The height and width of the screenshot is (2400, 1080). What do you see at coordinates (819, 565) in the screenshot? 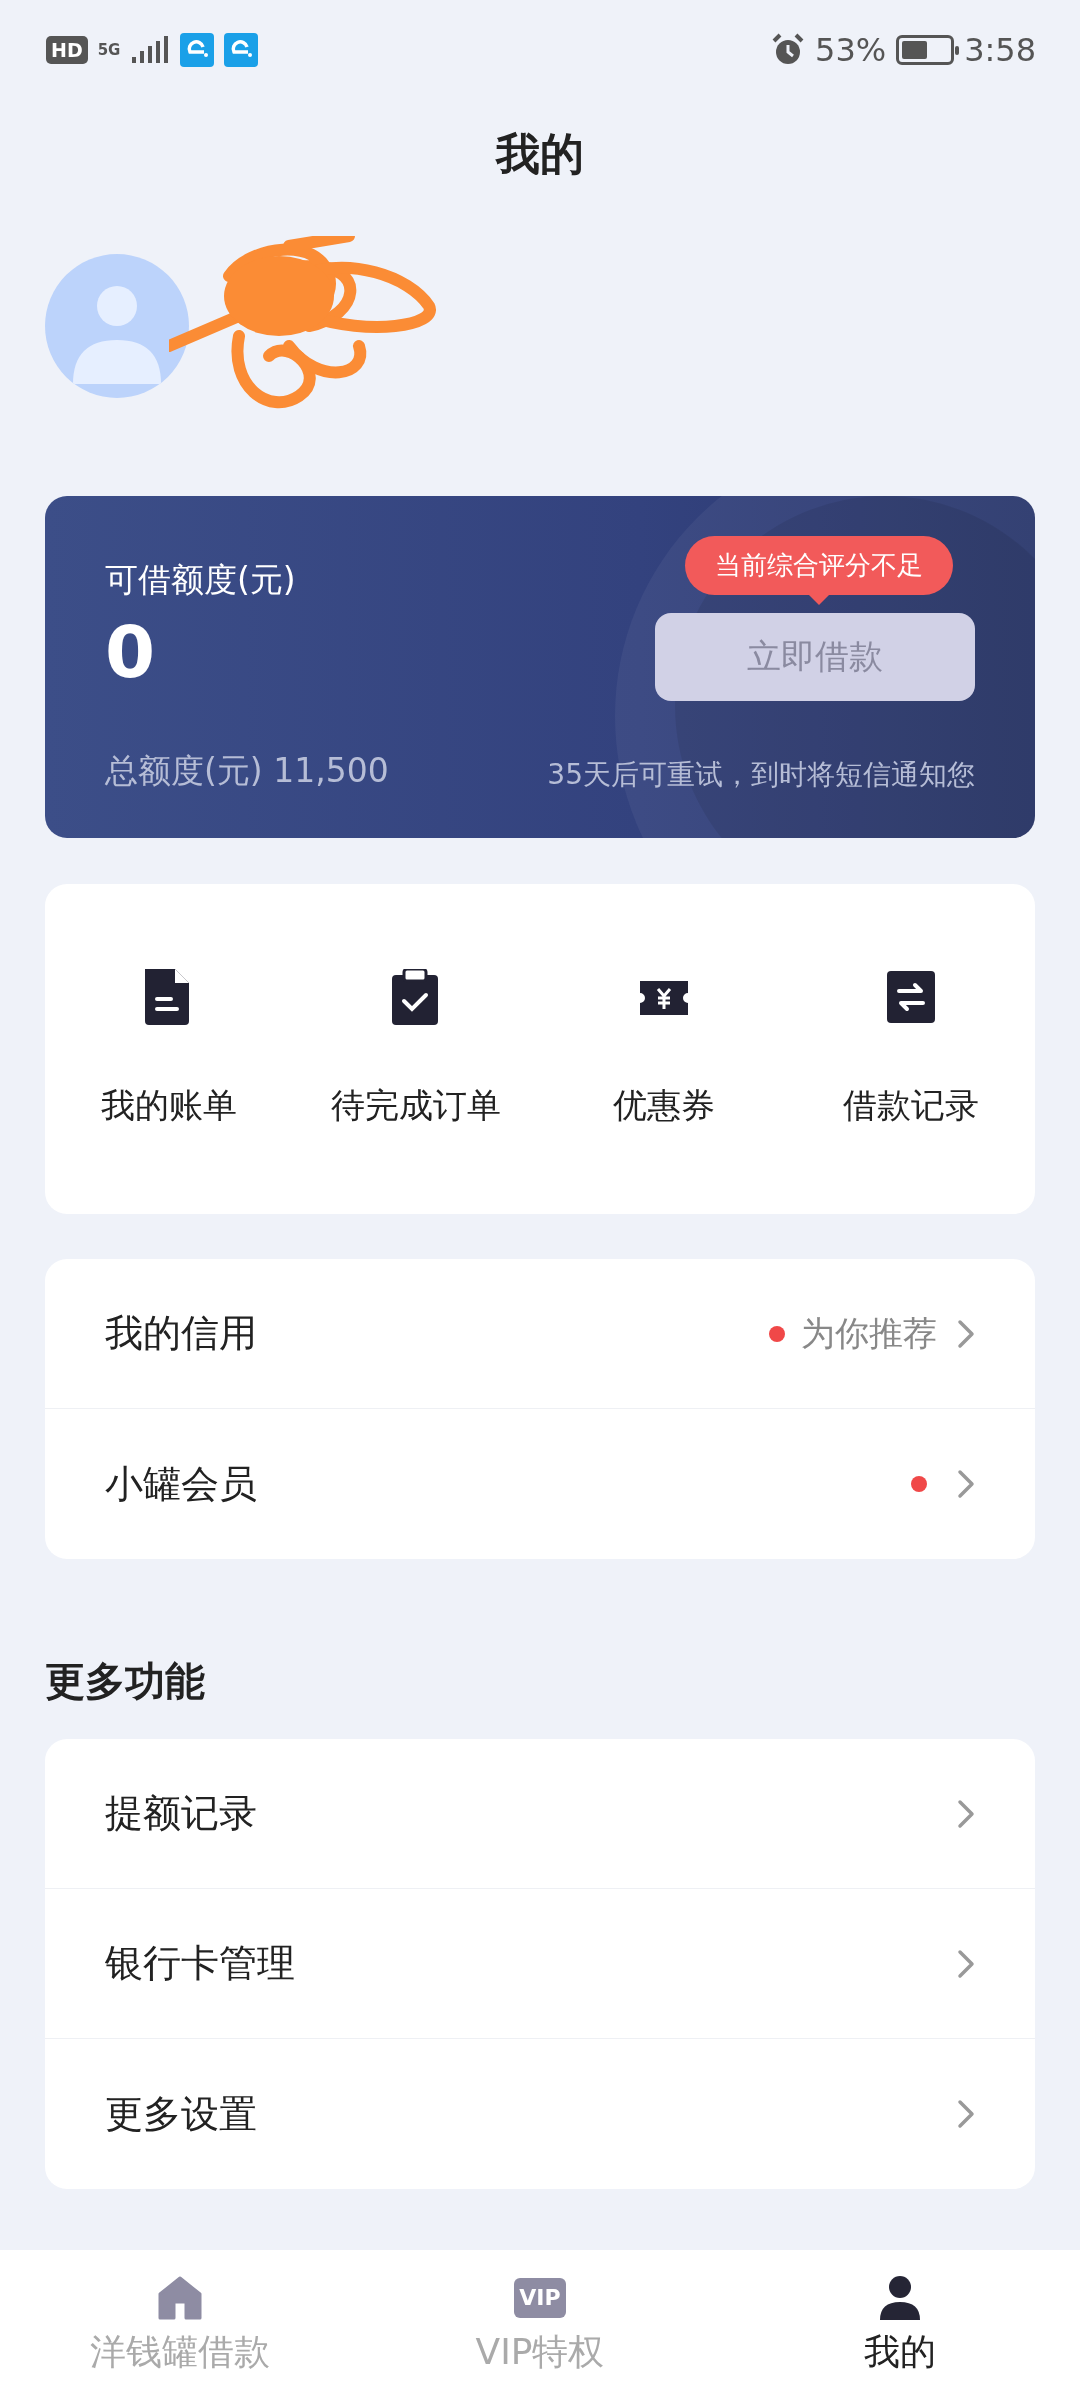
I see `score-tooltip: 当前综合评分不足` at bounding box center [819, 565].